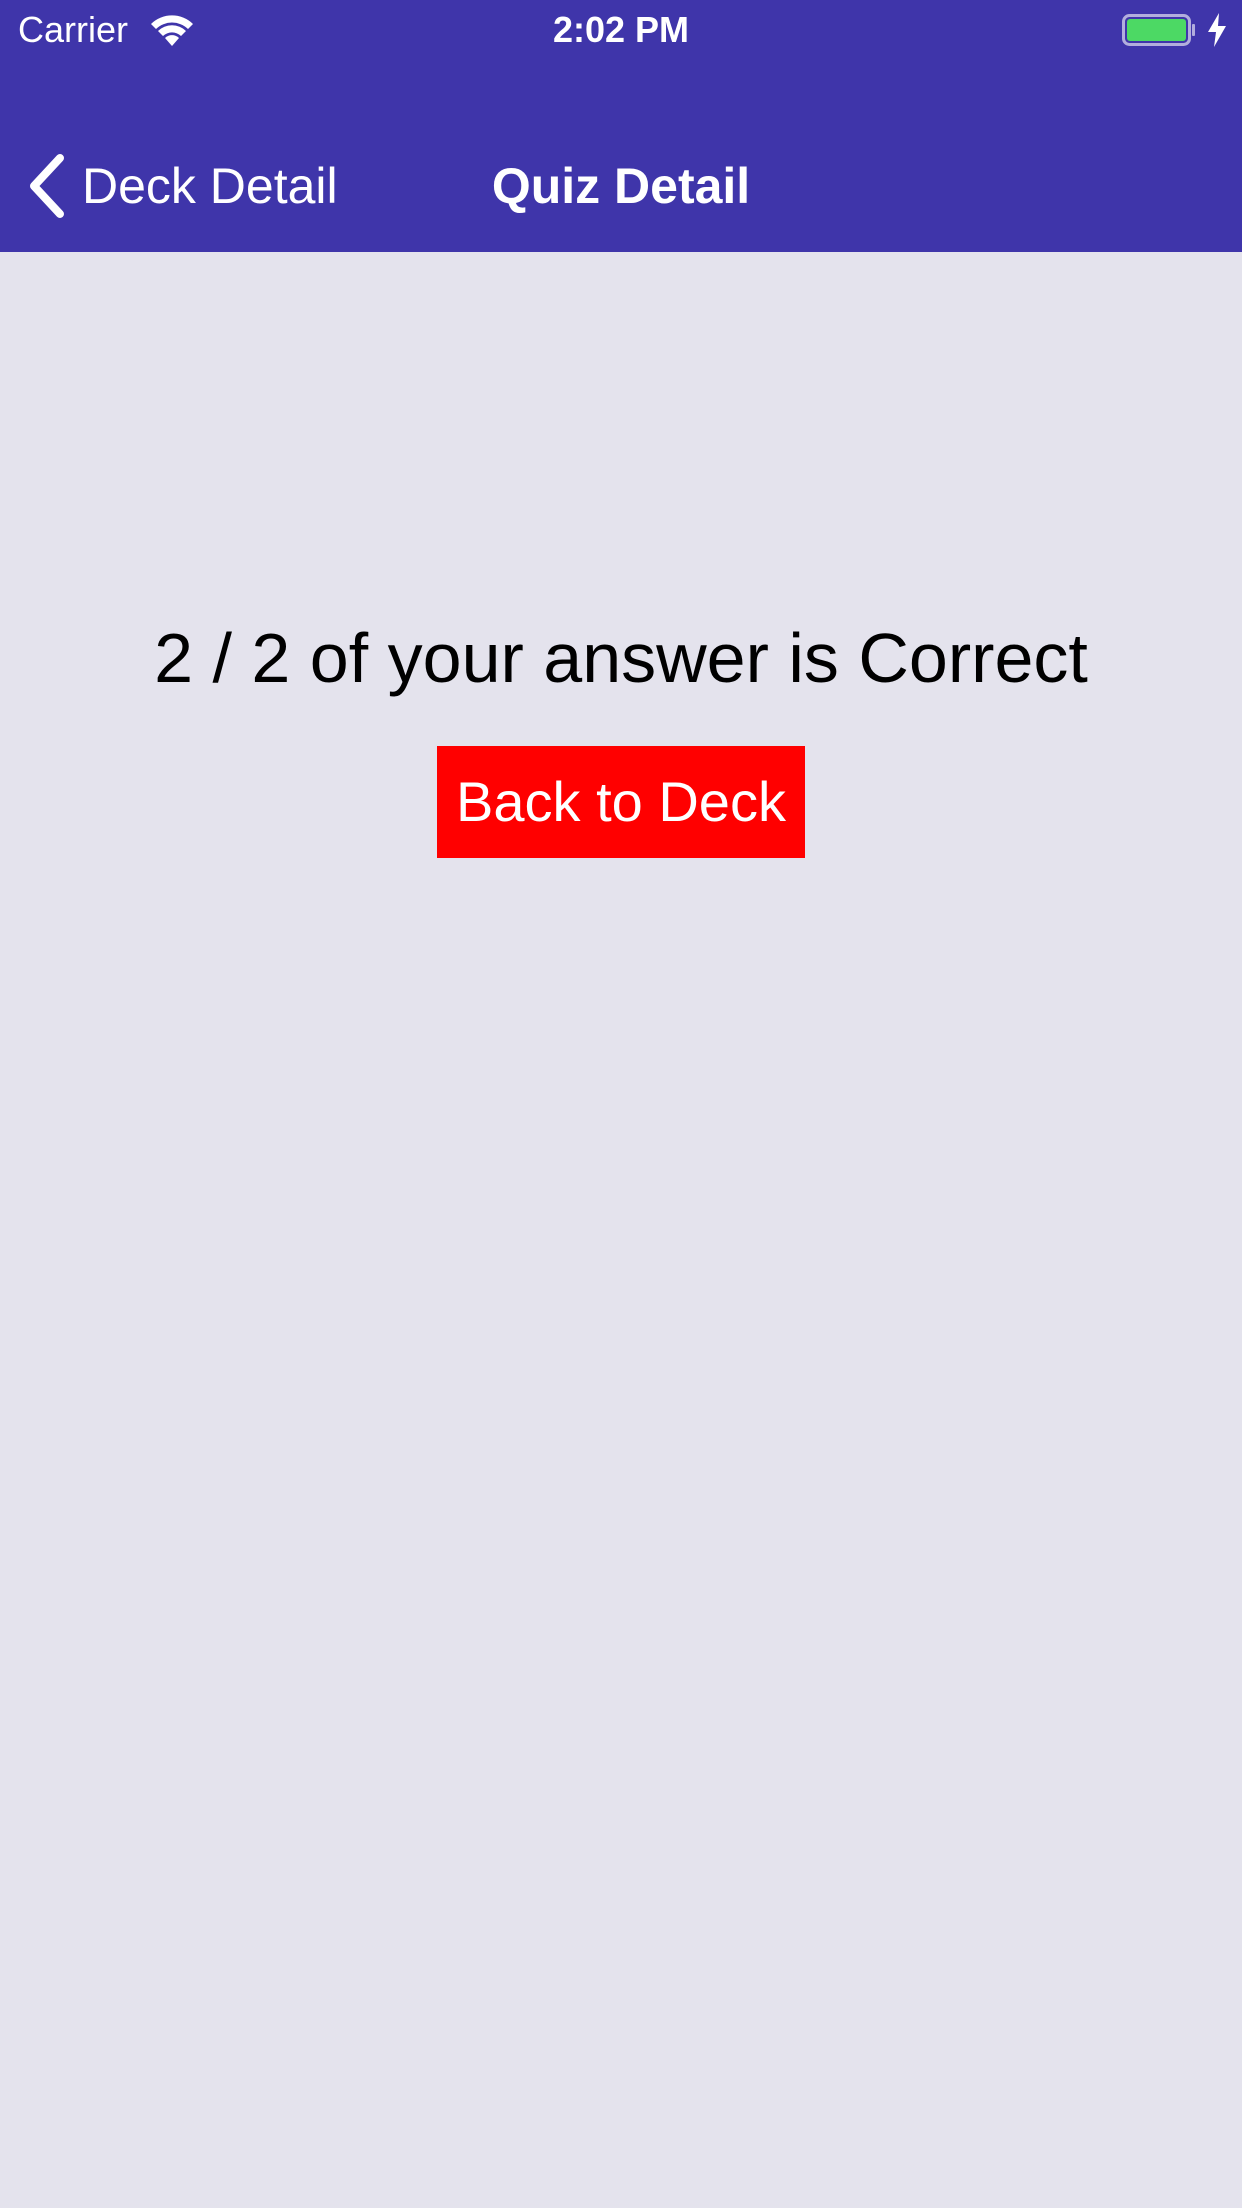 The width and height of the screenshot is (1242, 2208). What do you see at coordinates (1217, 30) in the screenshot?
I see `bolt-icon` at bounding box center [1217, 30].